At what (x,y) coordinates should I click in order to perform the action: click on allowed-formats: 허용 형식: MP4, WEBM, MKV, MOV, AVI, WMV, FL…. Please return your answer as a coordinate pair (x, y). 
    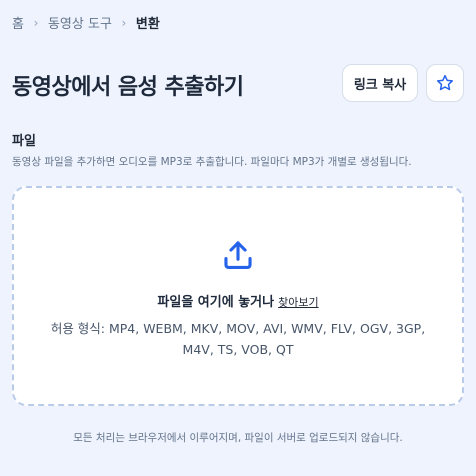
    Looking at the image, I should click on (238, 339).